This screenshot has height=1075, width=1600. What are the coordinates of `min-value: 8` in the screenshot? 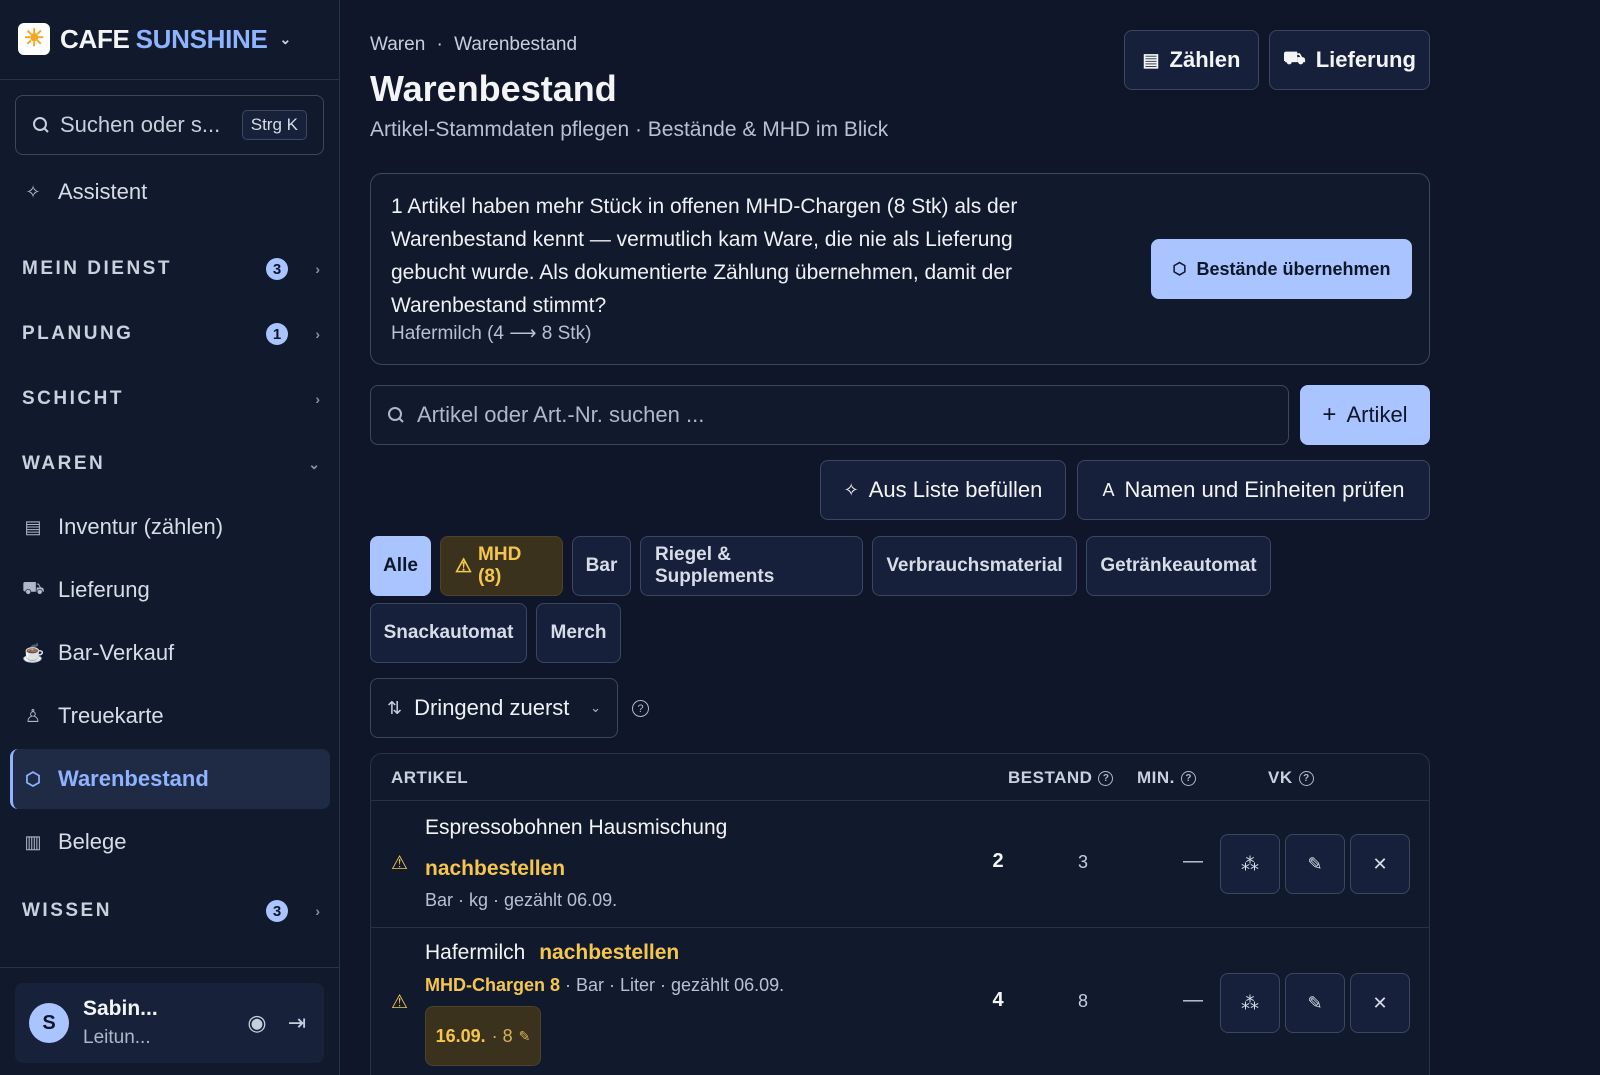 It's located at (1082, 1001).